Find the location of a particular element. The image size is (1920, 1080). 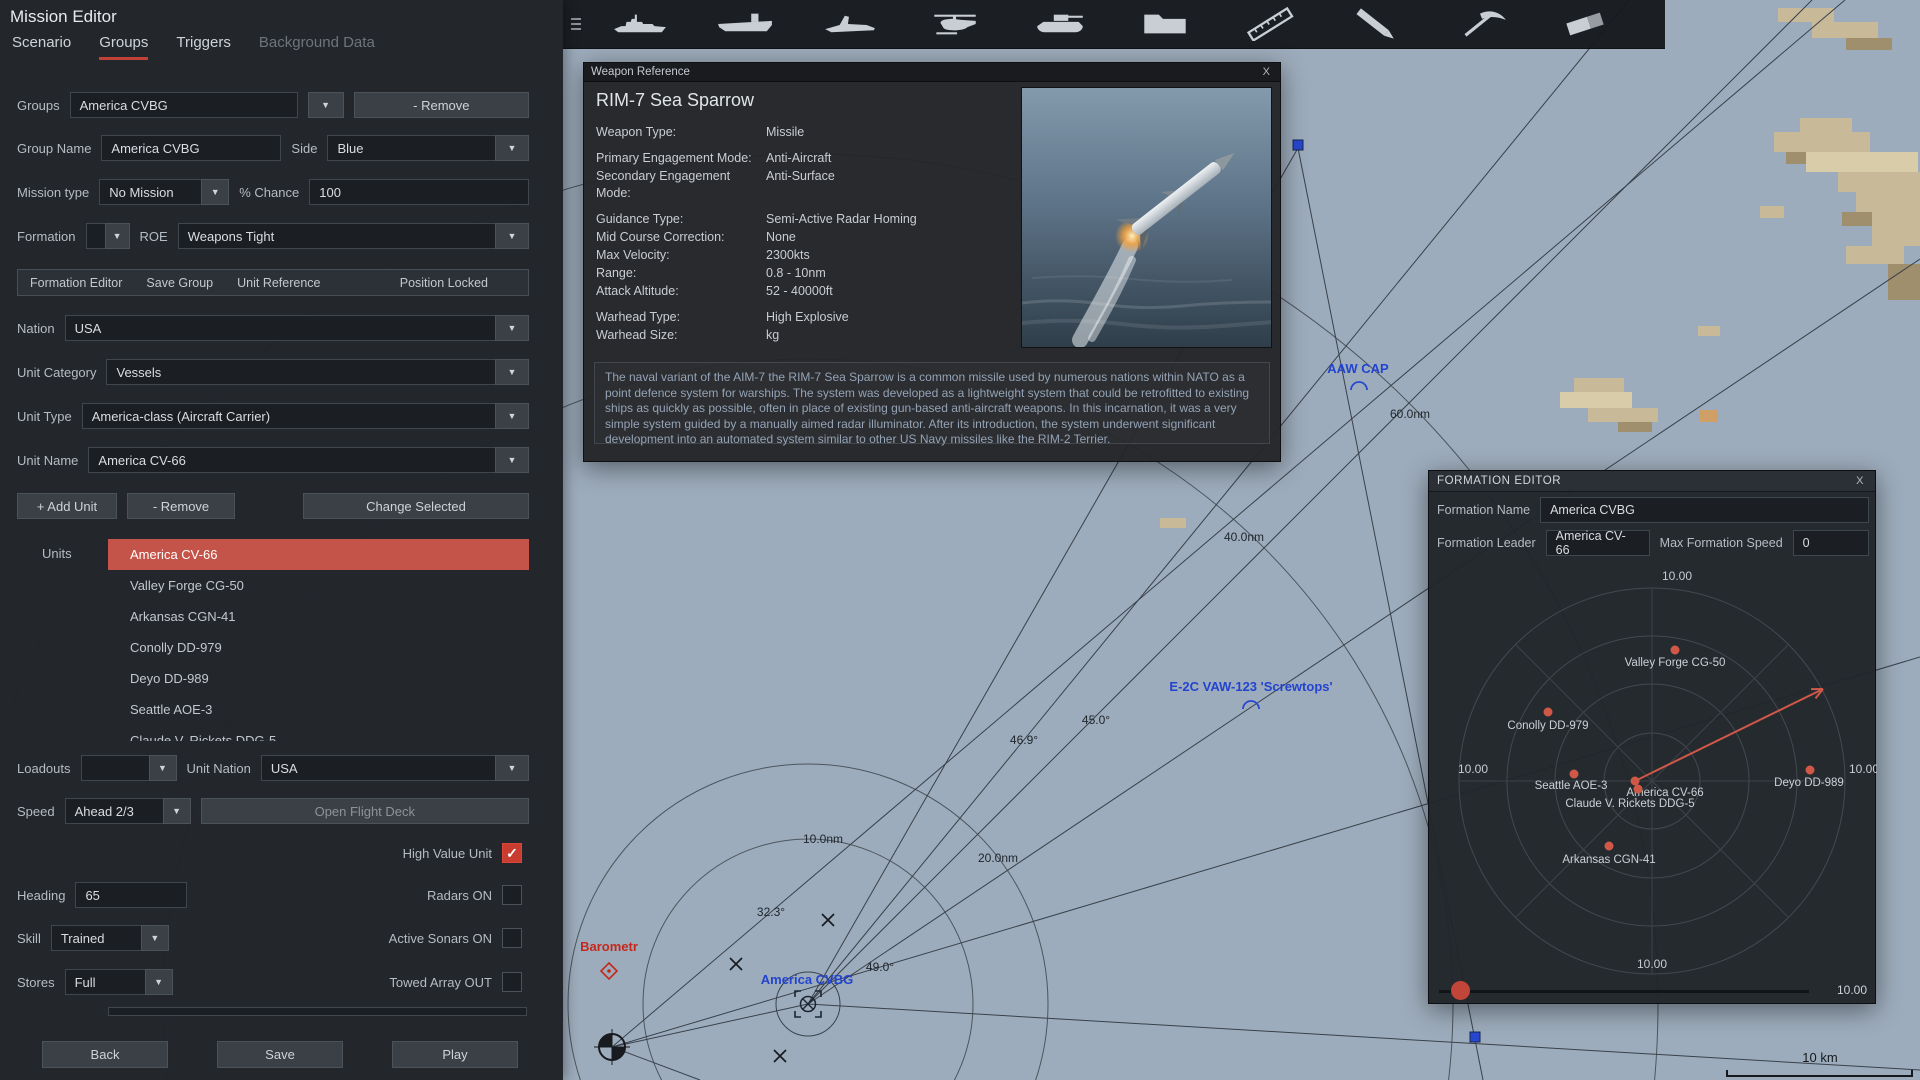

folder-icon is located at coordinates (1165, 24).